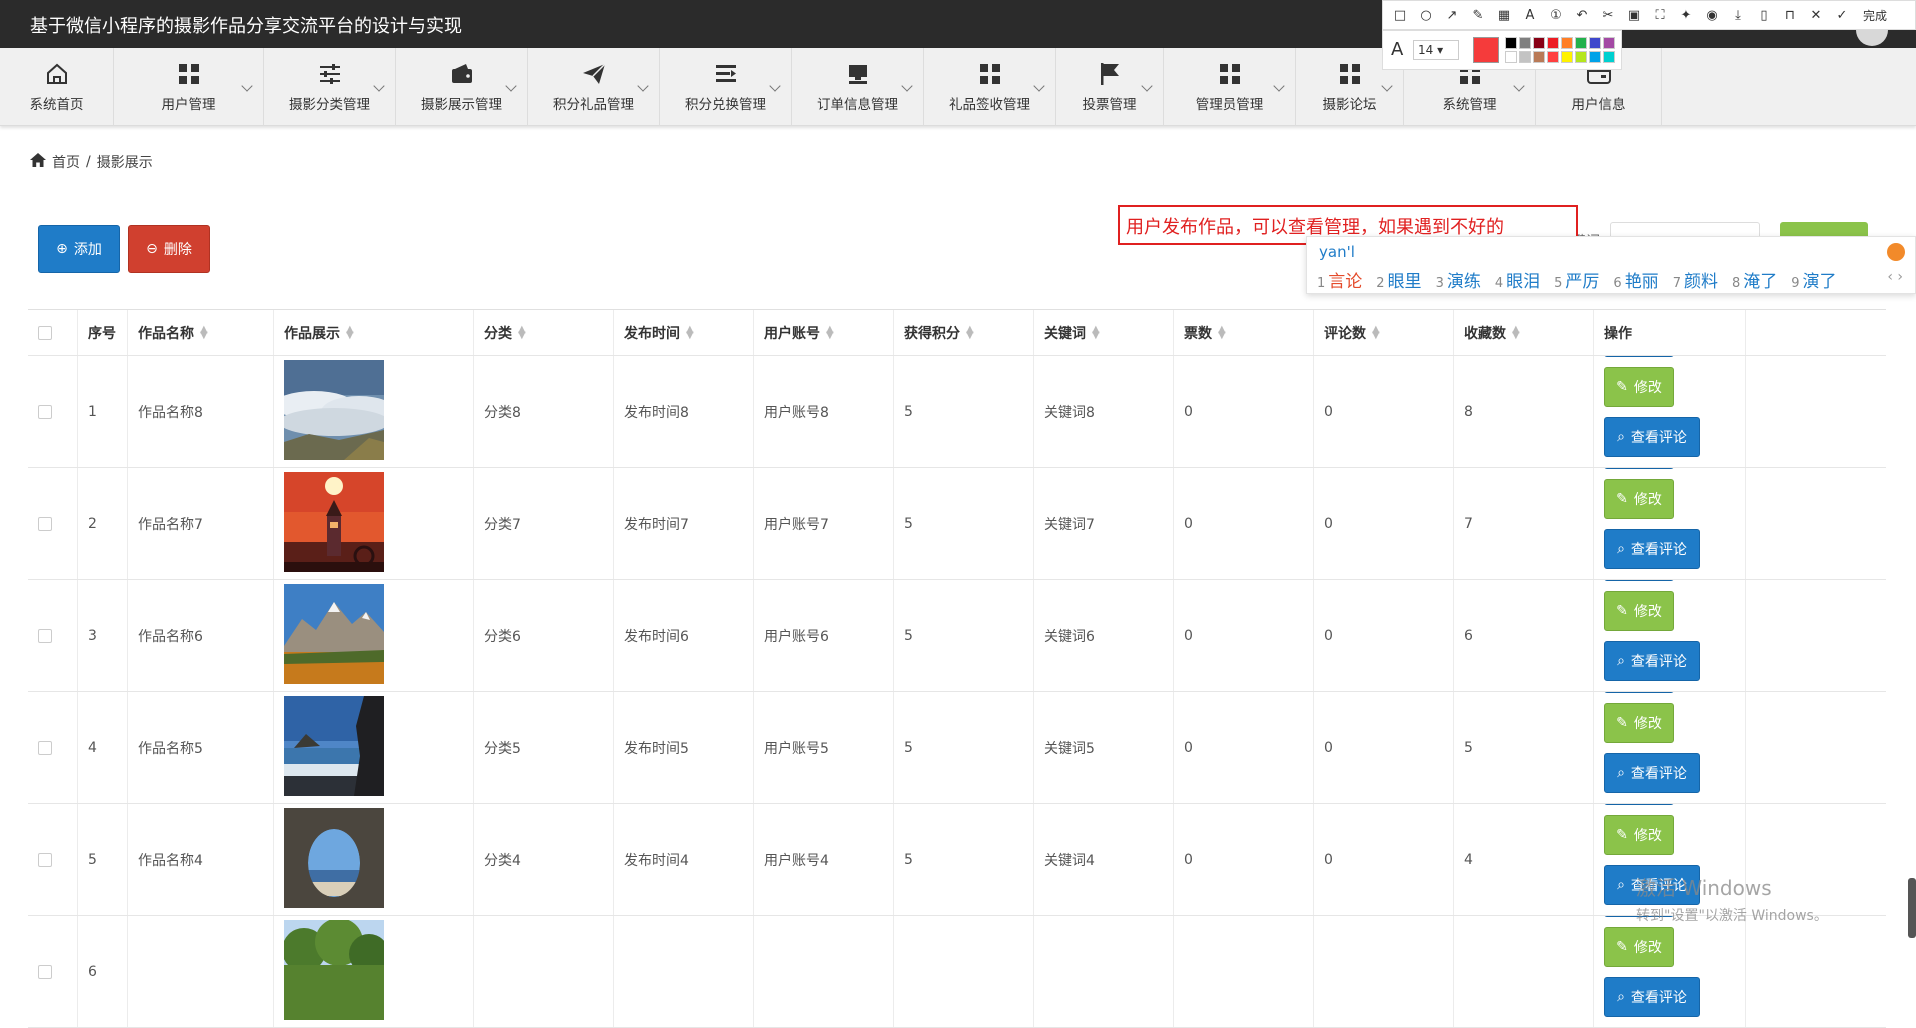  What do you see at coordinates (990, 87) in the screenshot?
I see `nav-item-8: 礼品签收管理` at bounding box center [990, 87].